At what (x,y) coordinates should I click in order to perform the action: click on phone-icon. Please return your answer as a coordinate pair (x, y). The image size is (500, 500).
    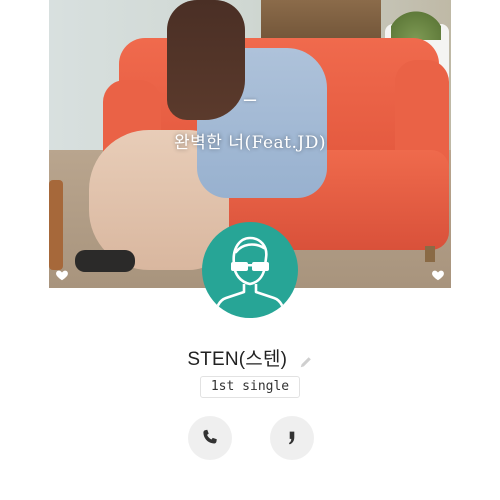
    Looking at the image, I should click on (210, 436).